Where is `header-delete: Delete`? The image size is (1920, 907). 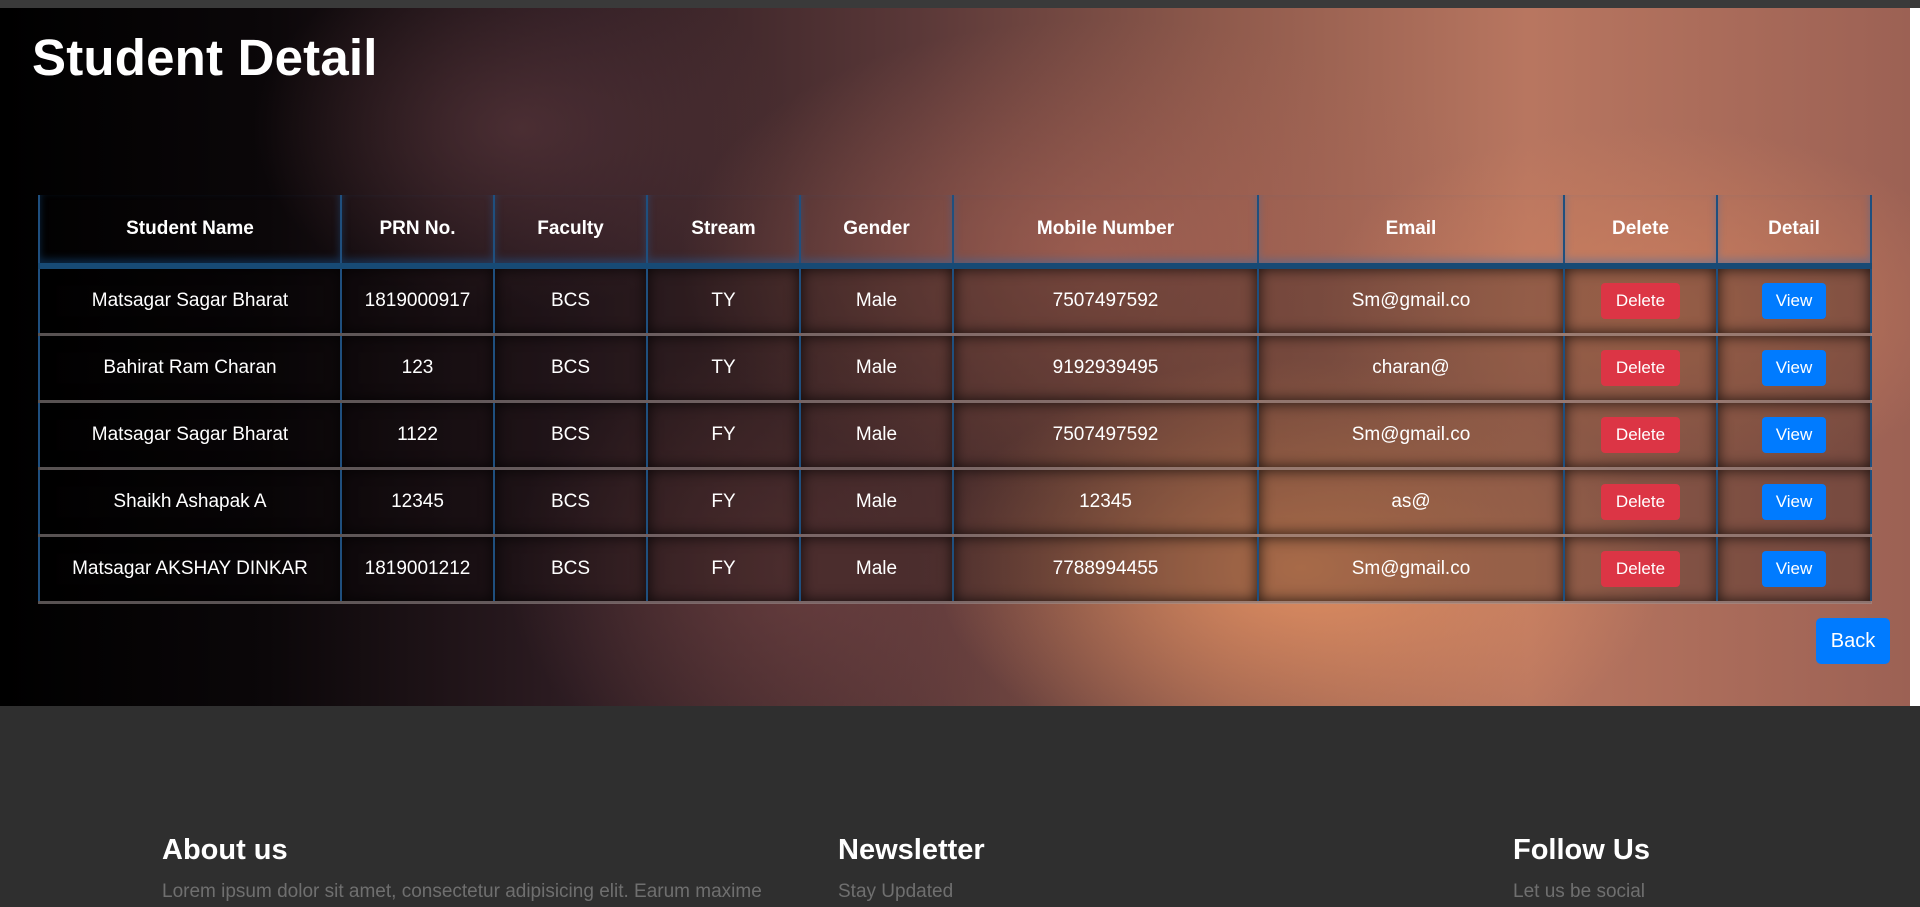 header-delete: Delete is located at coordinates (1640, 232).